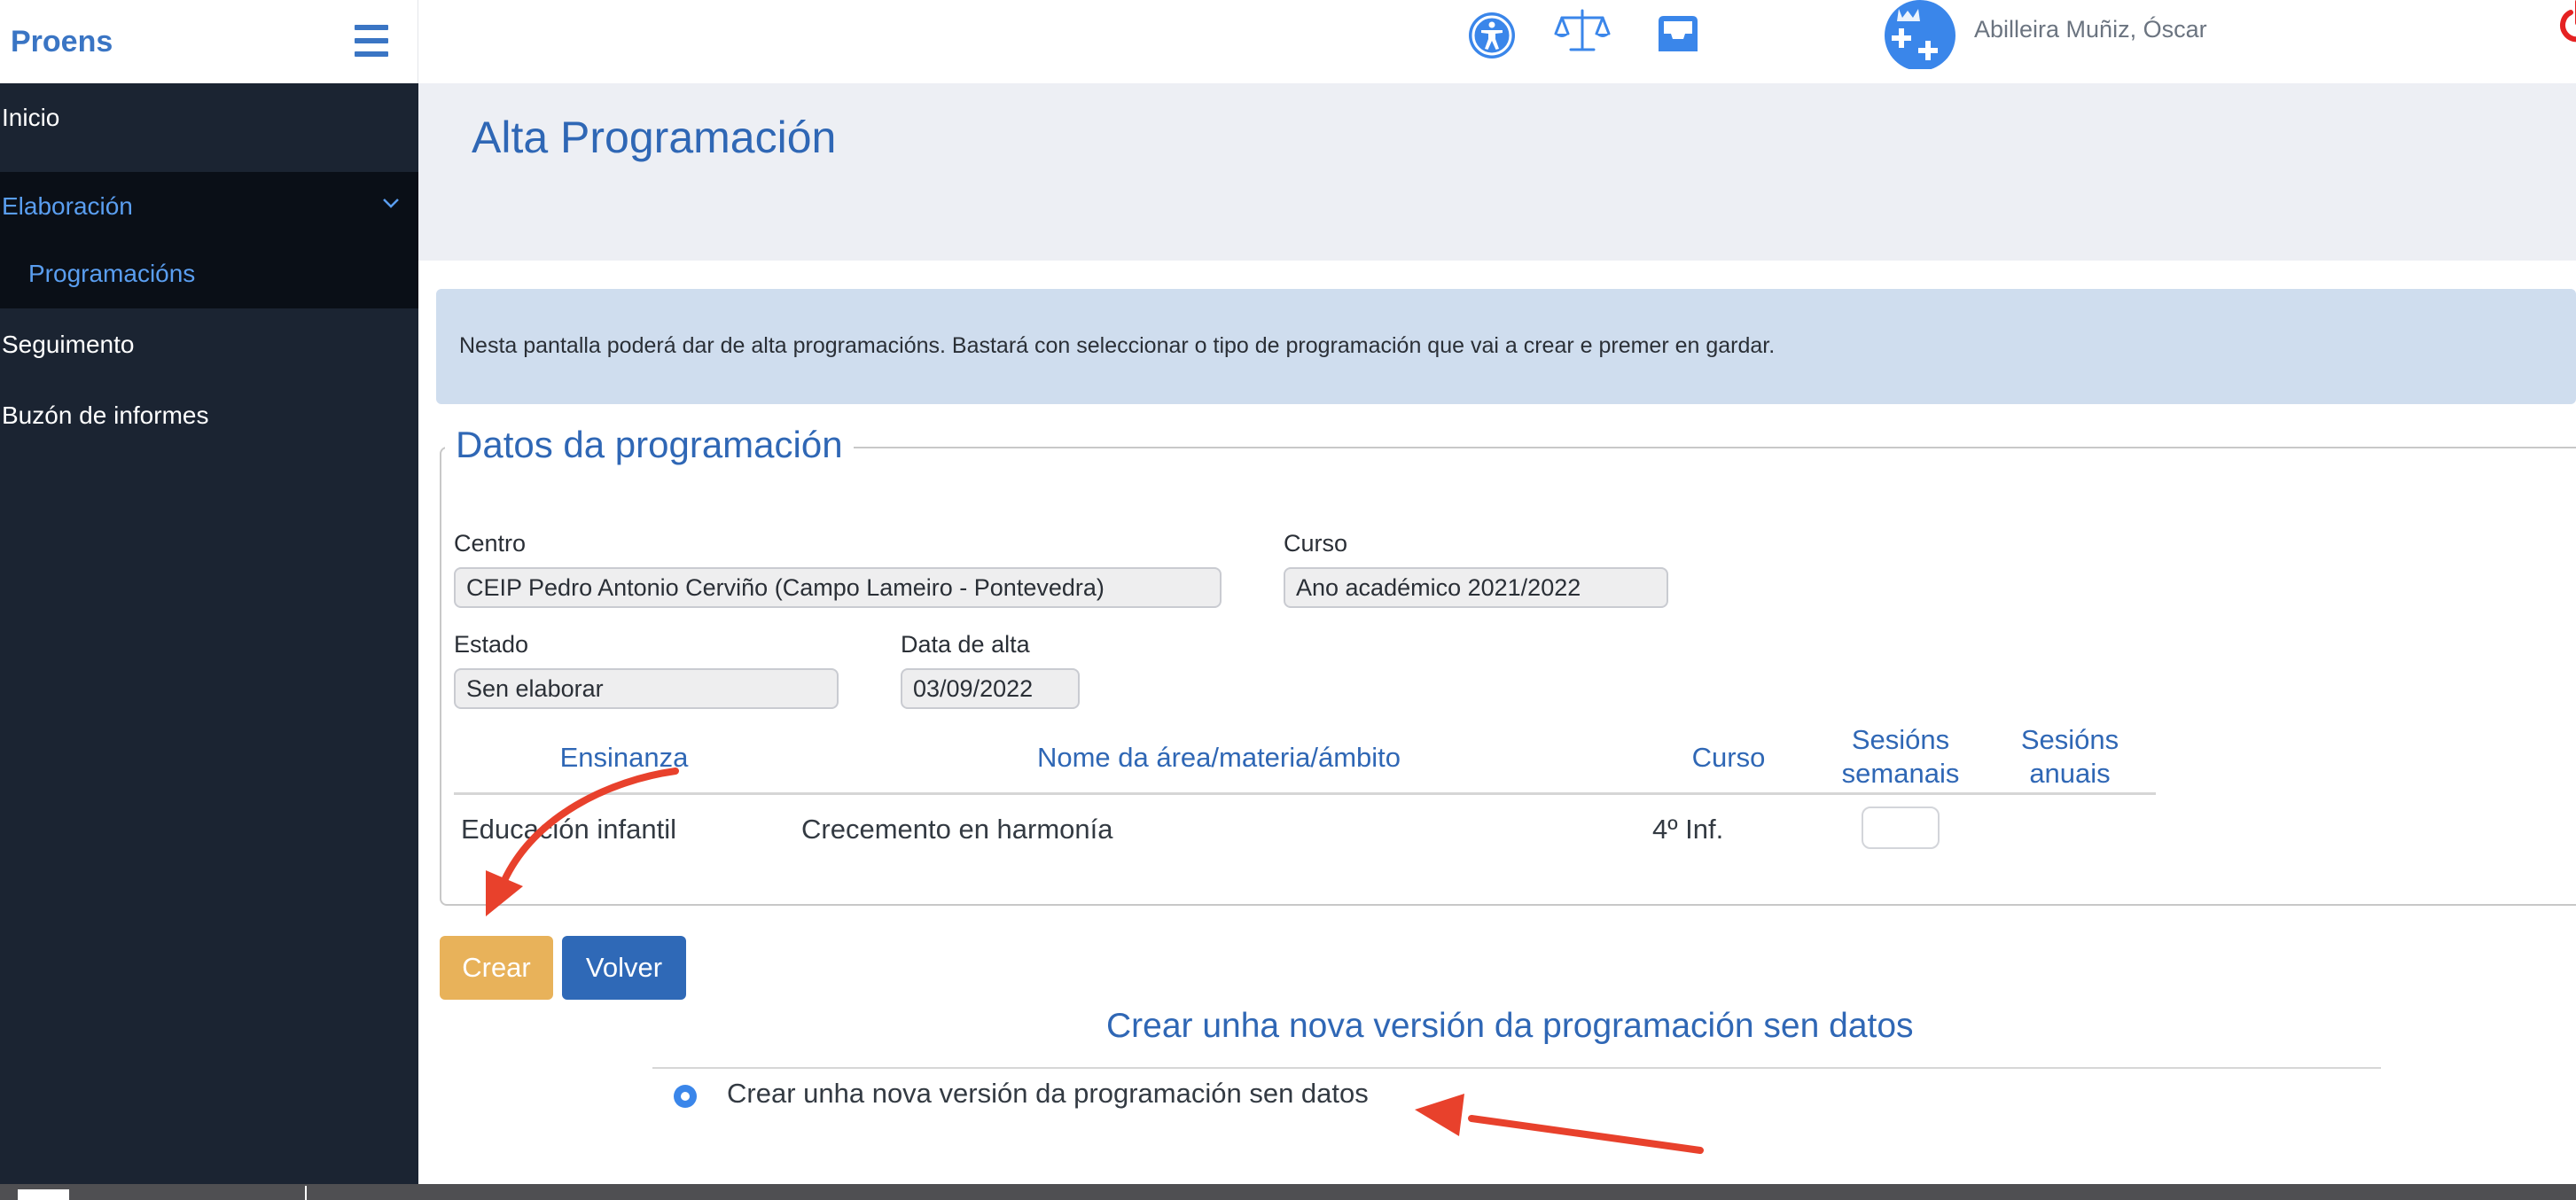 The height and width of the screenshot is (1200, 2576). What do you see at coordinates (209, 274) in the screenshot?
I see `sidebar-item-programacions: Programacións` at bounding box center [209, 274].